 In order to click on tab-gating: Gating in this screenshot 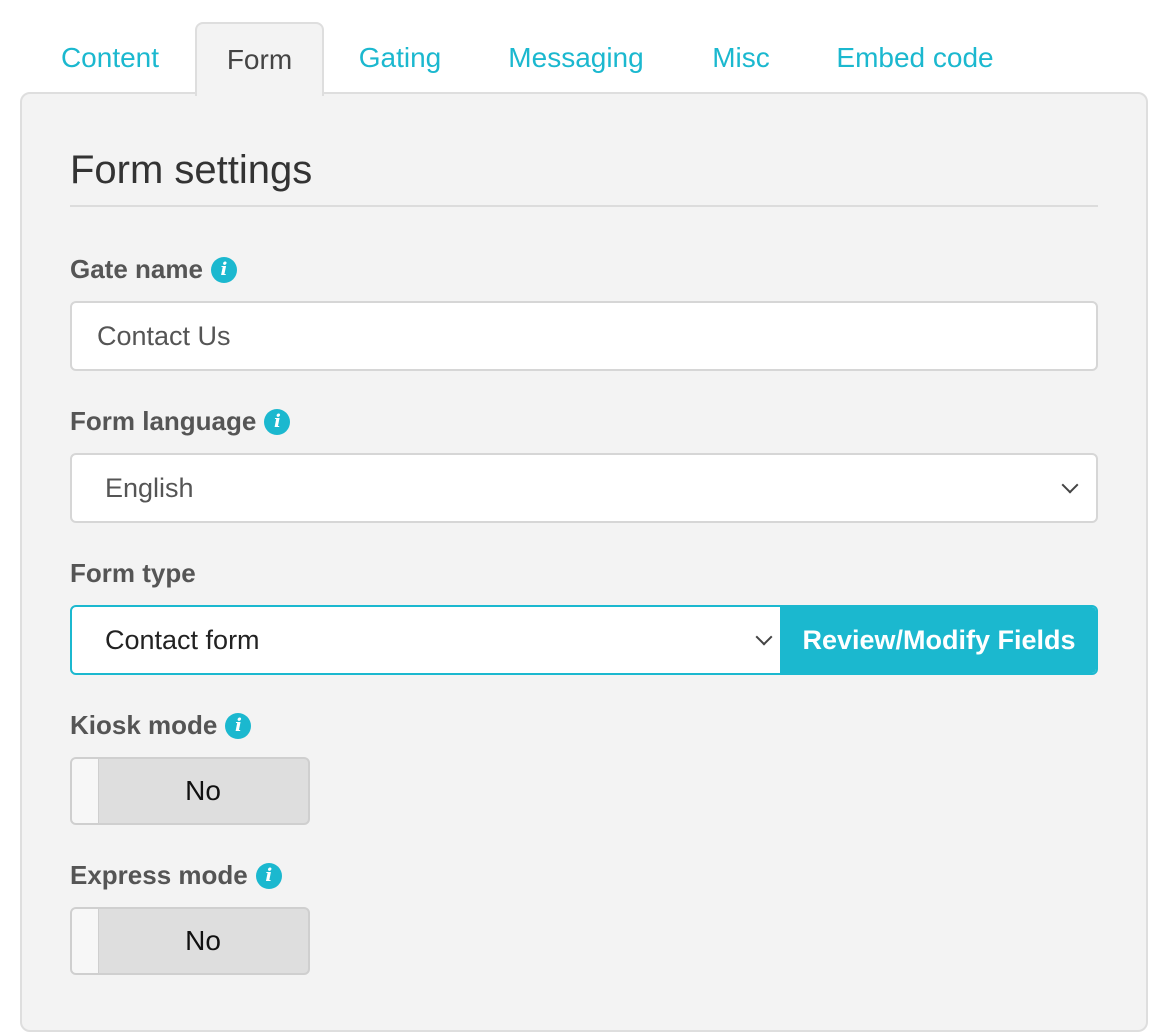, I will do `click(400, 58)`.